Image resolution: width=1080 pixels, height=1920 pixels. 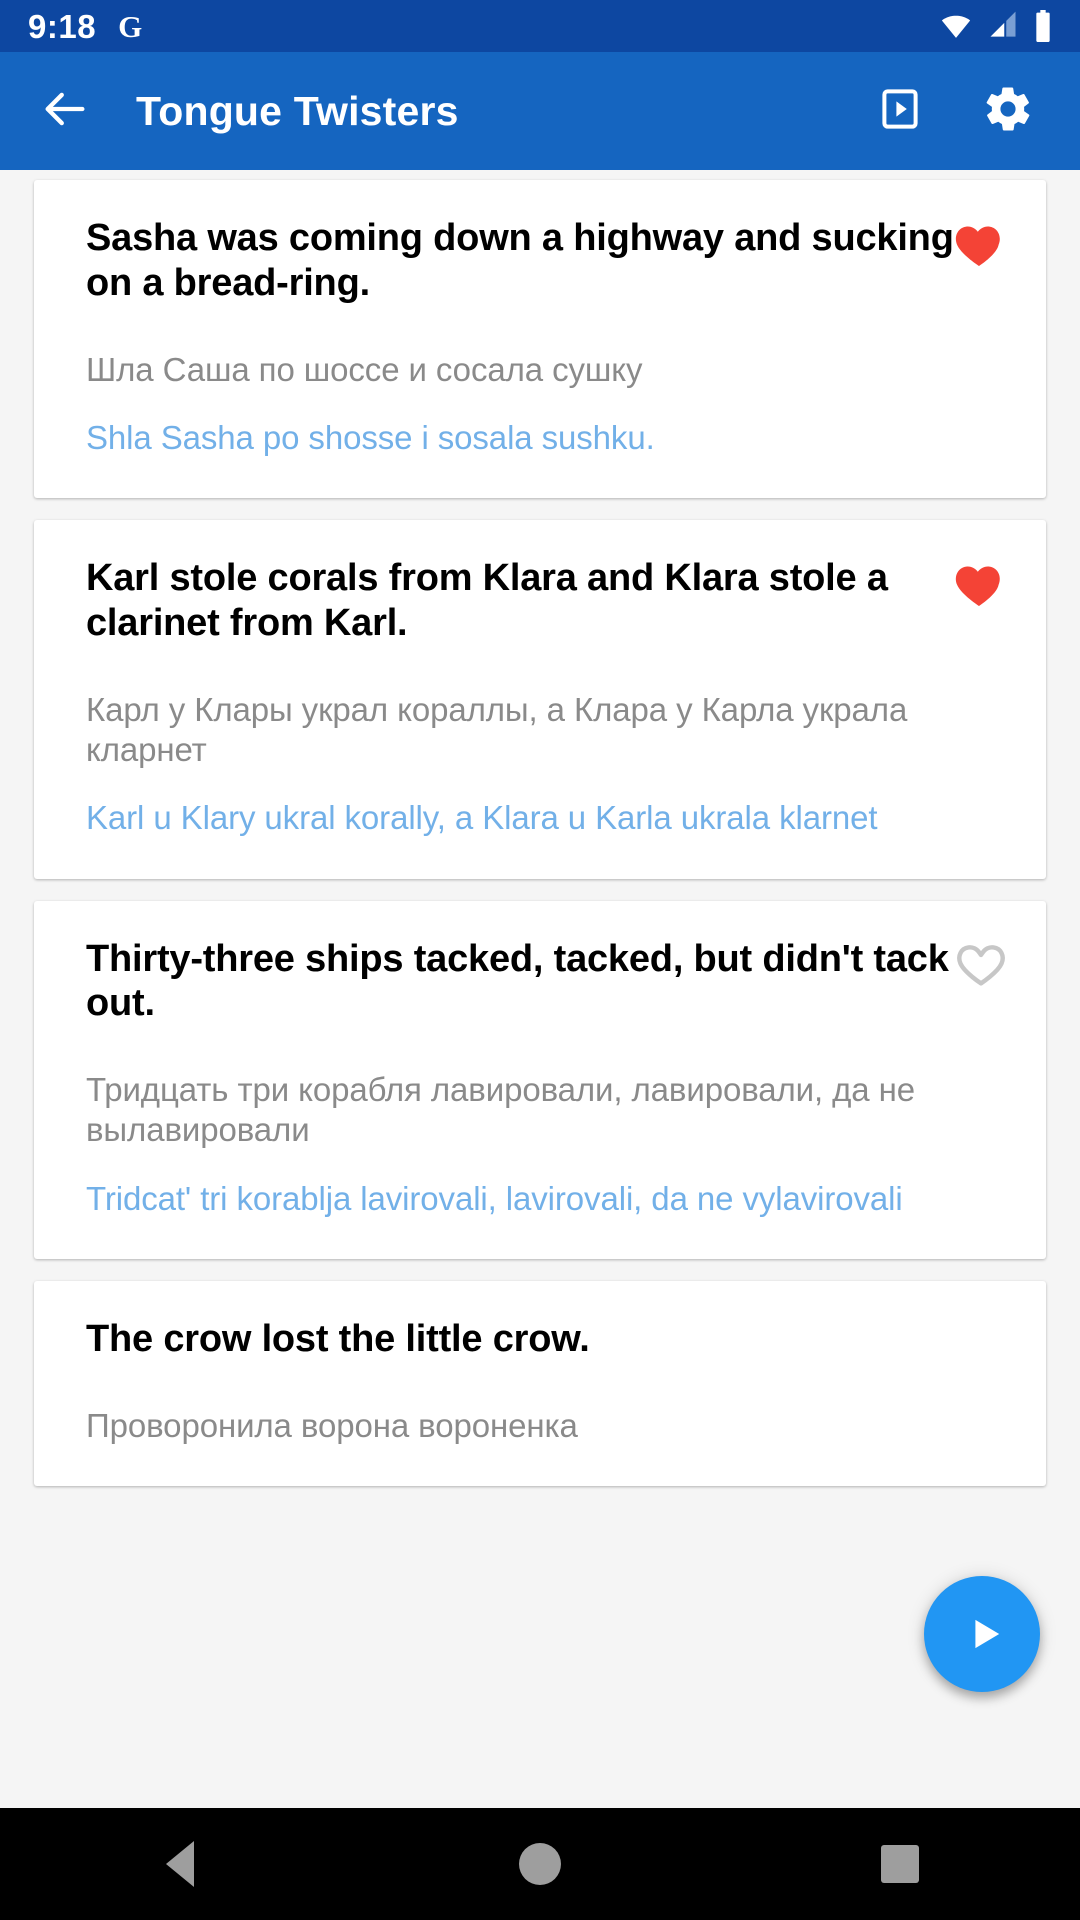 I want to click on status-bar-right, so click(x=996, y=26).